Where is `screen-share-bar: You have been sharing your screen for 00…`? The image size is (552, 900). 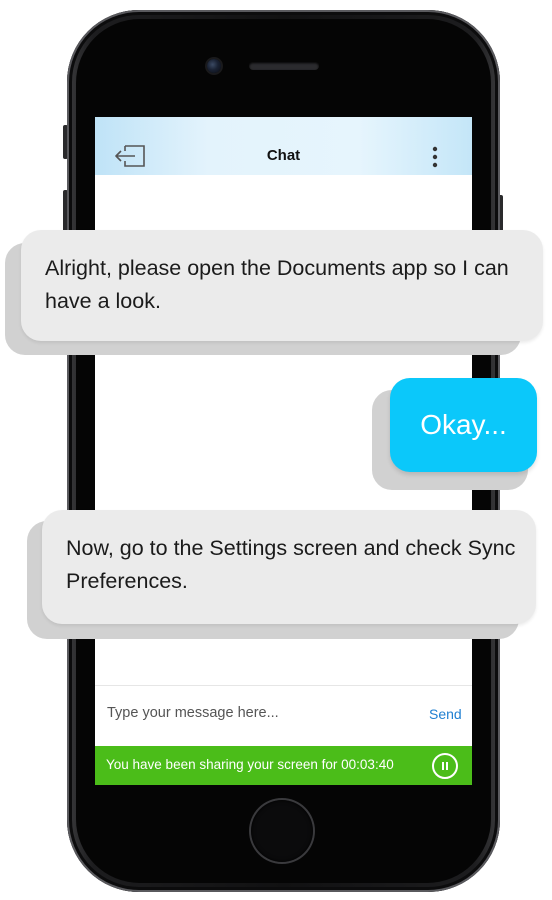 screen-share-bar: You have been sharing your screen for 00… is located at coordinates (283, 765).